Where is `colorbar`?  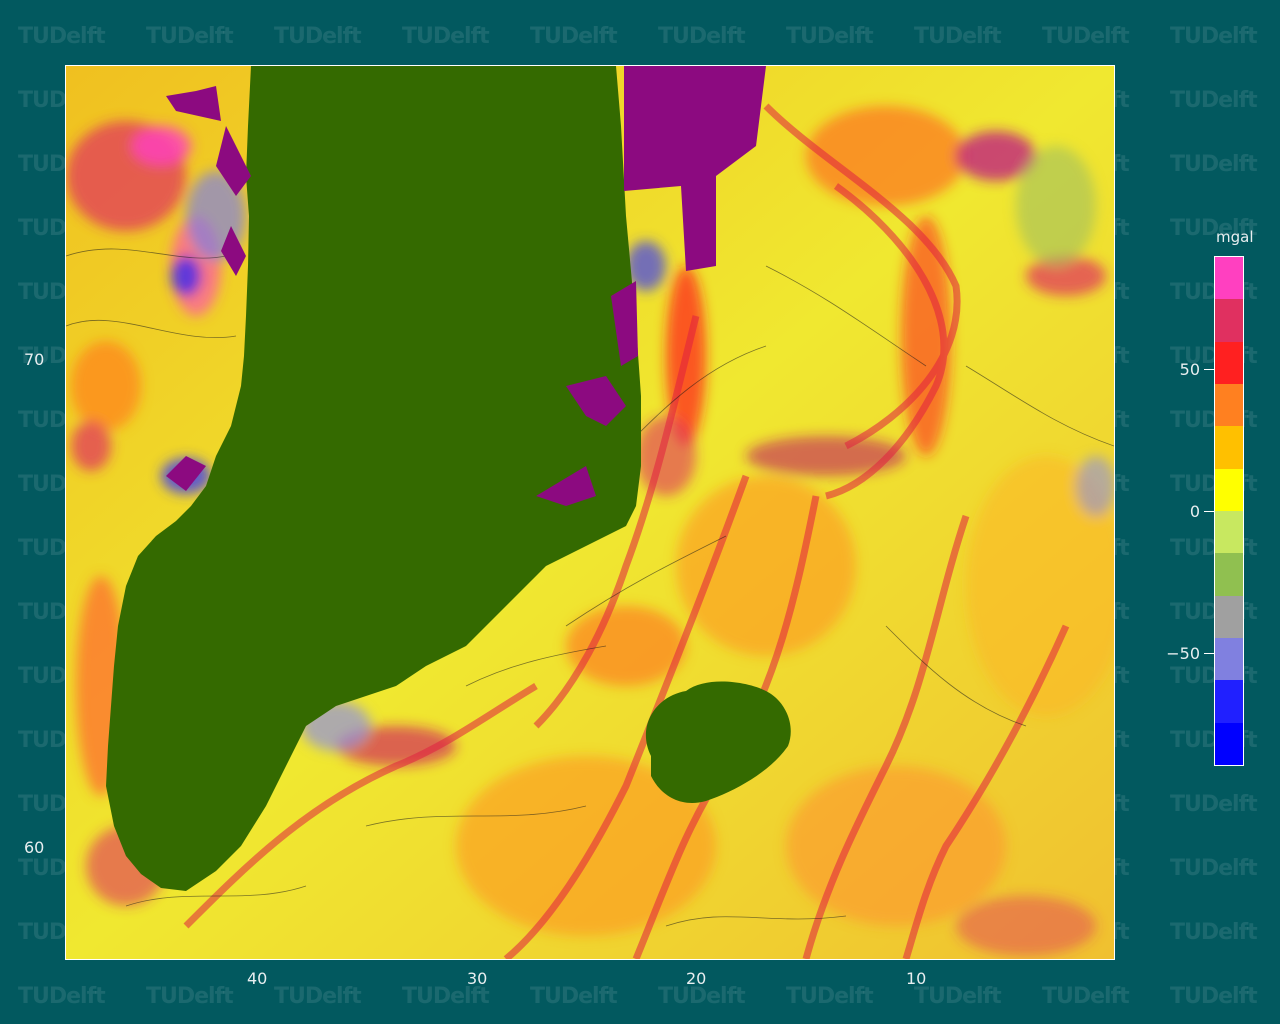 colorbar is located at coordinates (1229, 511).